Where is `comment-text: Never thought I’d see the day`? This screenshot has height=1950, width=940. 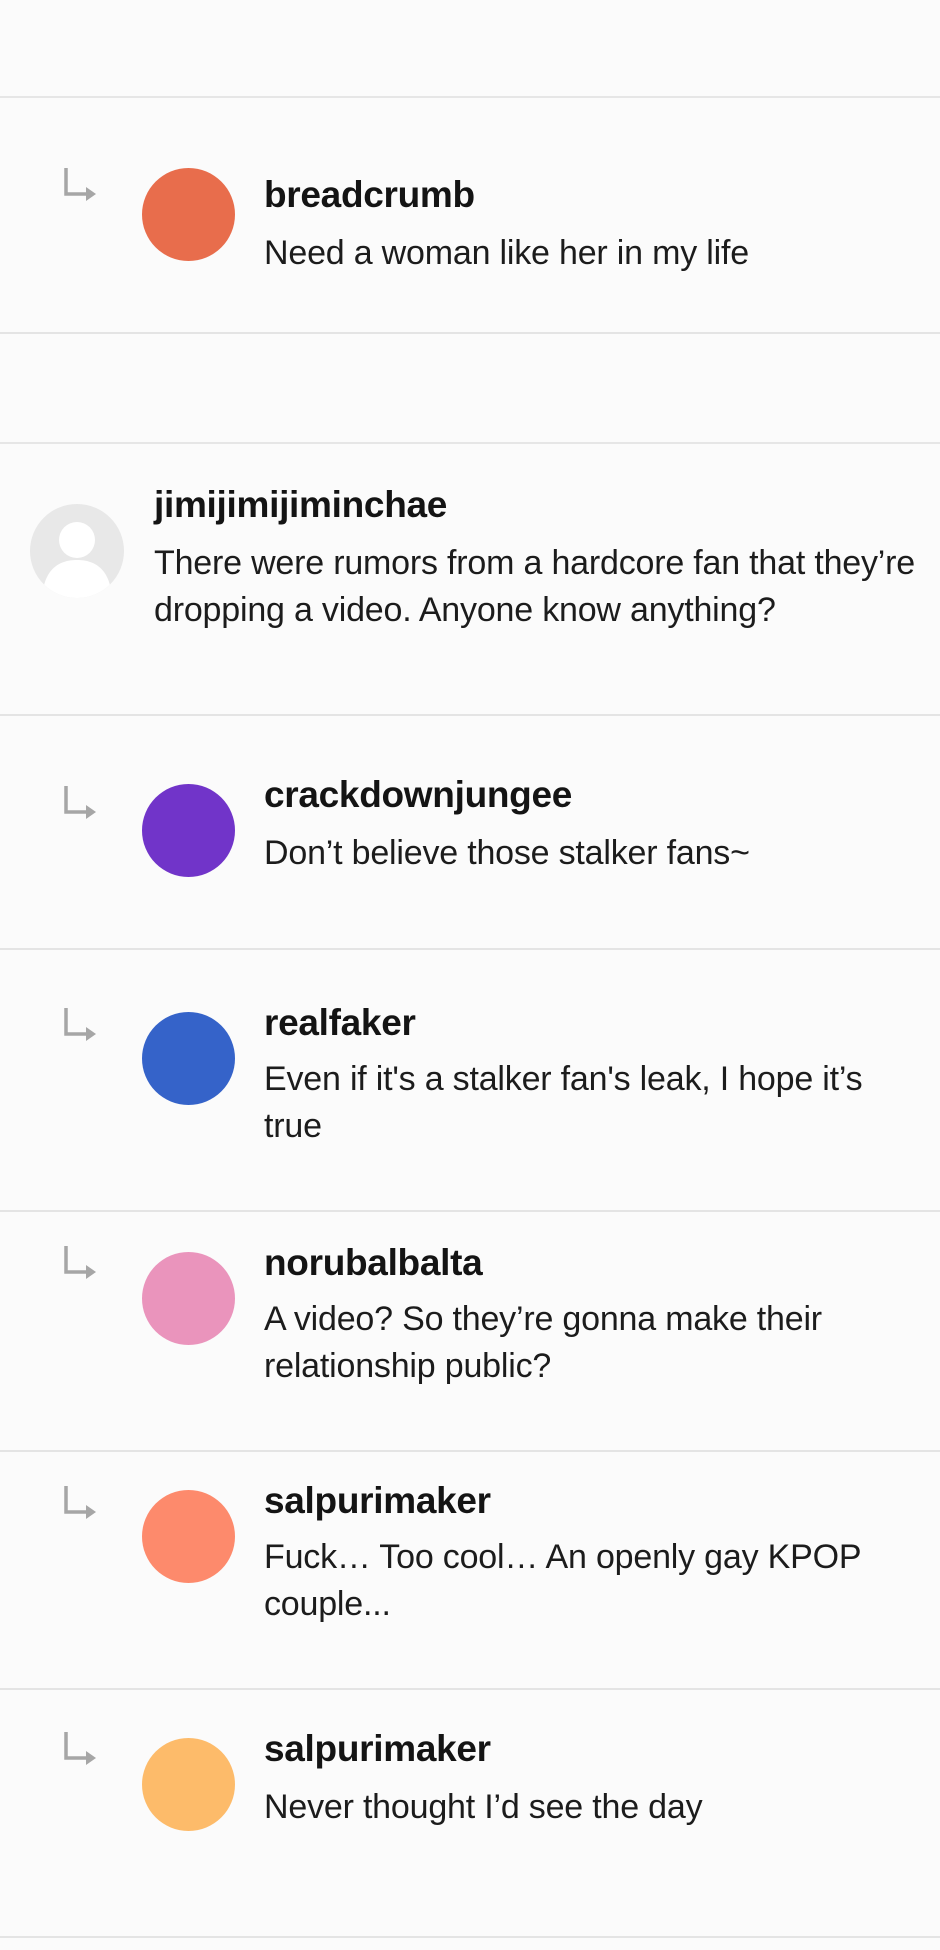 comment-text: Never thought I’d see the day is located at coordinates (483, 1807).